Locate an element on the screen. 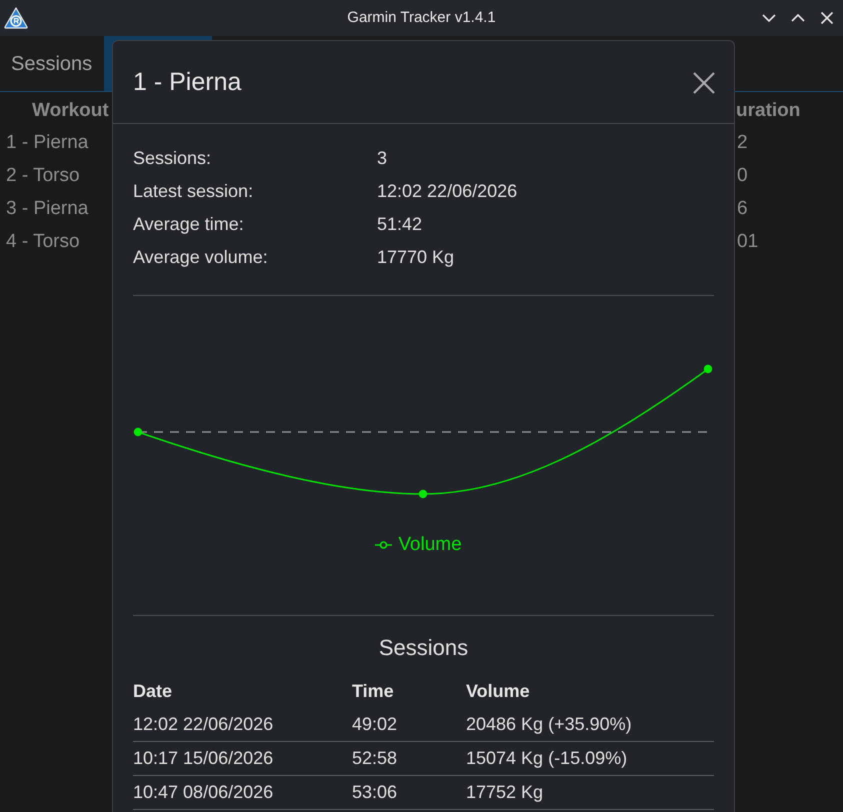 Image resolution: width=843 pixels, height=812 pixels. column-header: uration is located at coordinates (767, 110).